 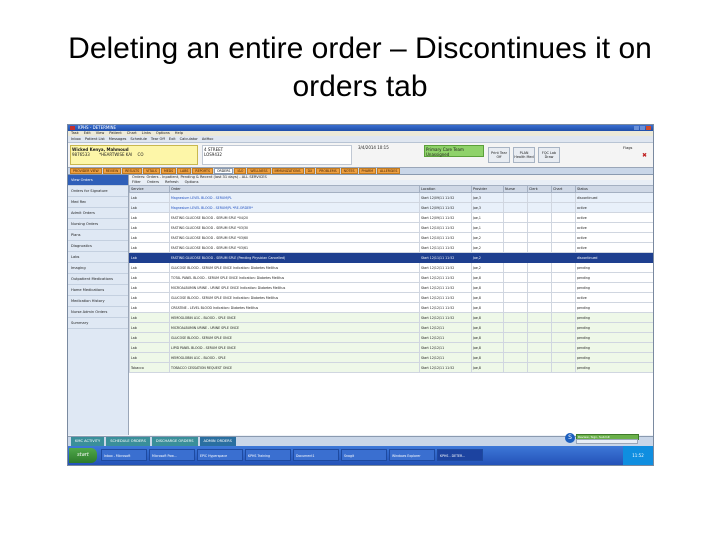 I want to click on bottom-tab-schedule-orders: SCHEDULE ORDERS, so click(x=128, y=441).